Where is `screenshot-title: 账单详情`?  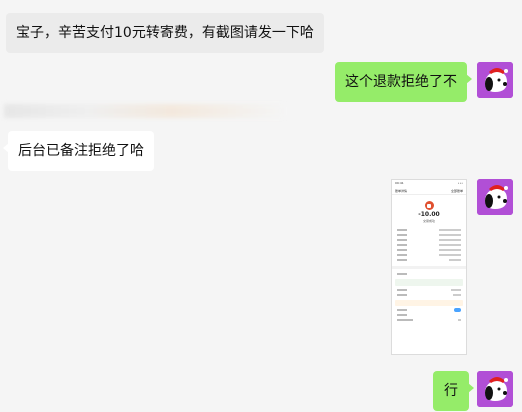 screenshot-title: 账单详情 is located at coordinates (401, 190).